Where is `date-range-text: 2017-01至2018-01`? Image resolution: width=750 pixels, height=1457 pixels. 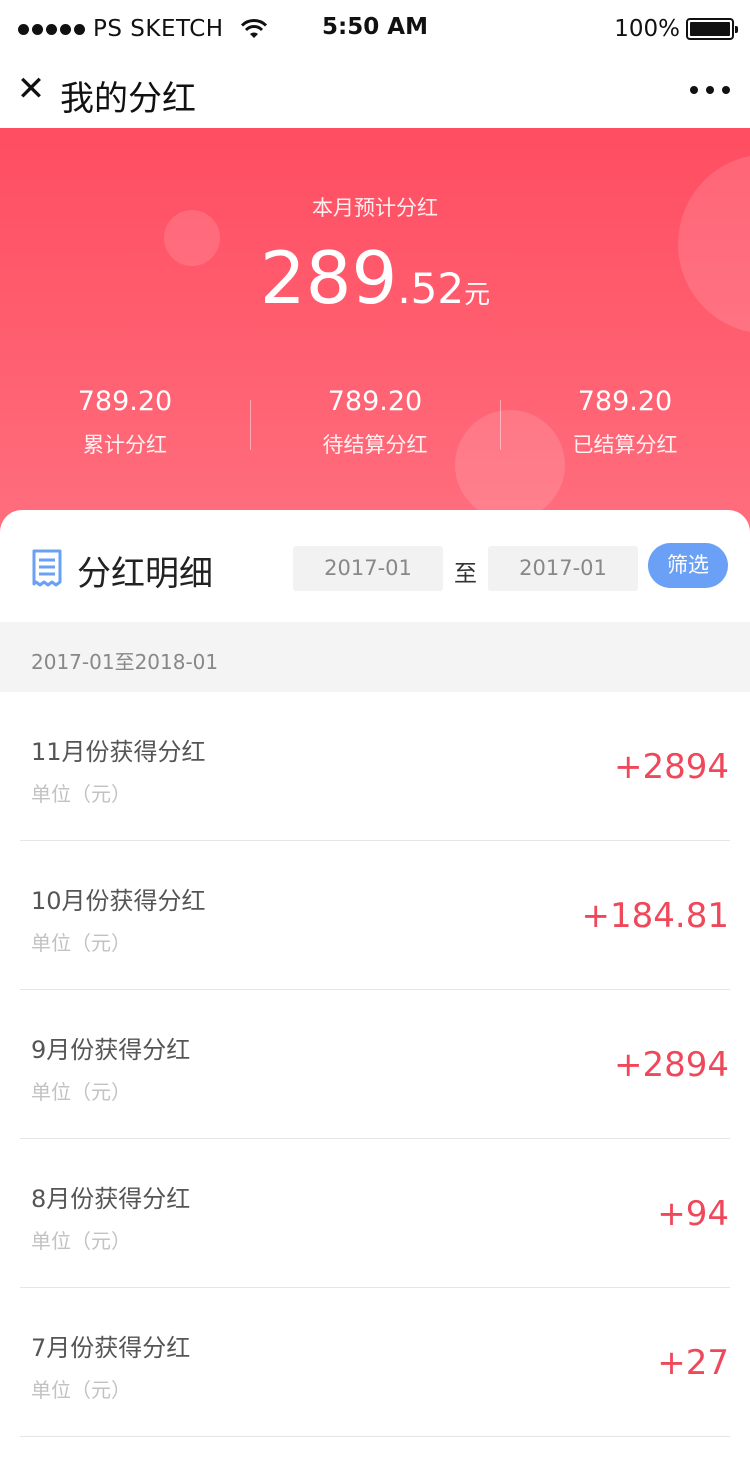
date-range-text: 2017-01至2018-01 is located at coordinates (125, 662).